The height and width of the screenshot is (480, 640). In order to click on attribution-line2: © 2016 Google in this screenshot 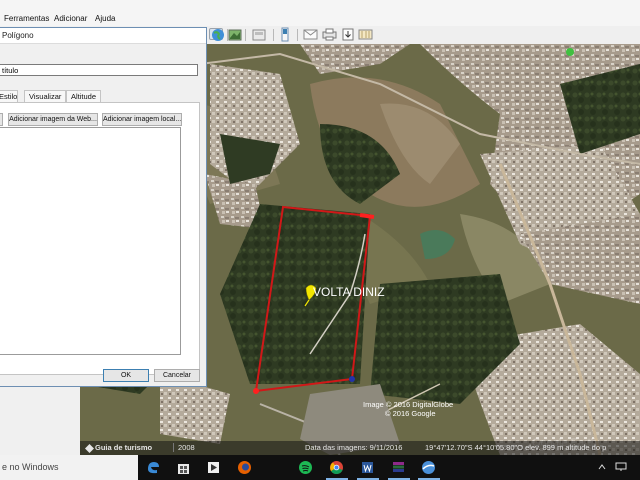, I will do `click(410, 413)`.